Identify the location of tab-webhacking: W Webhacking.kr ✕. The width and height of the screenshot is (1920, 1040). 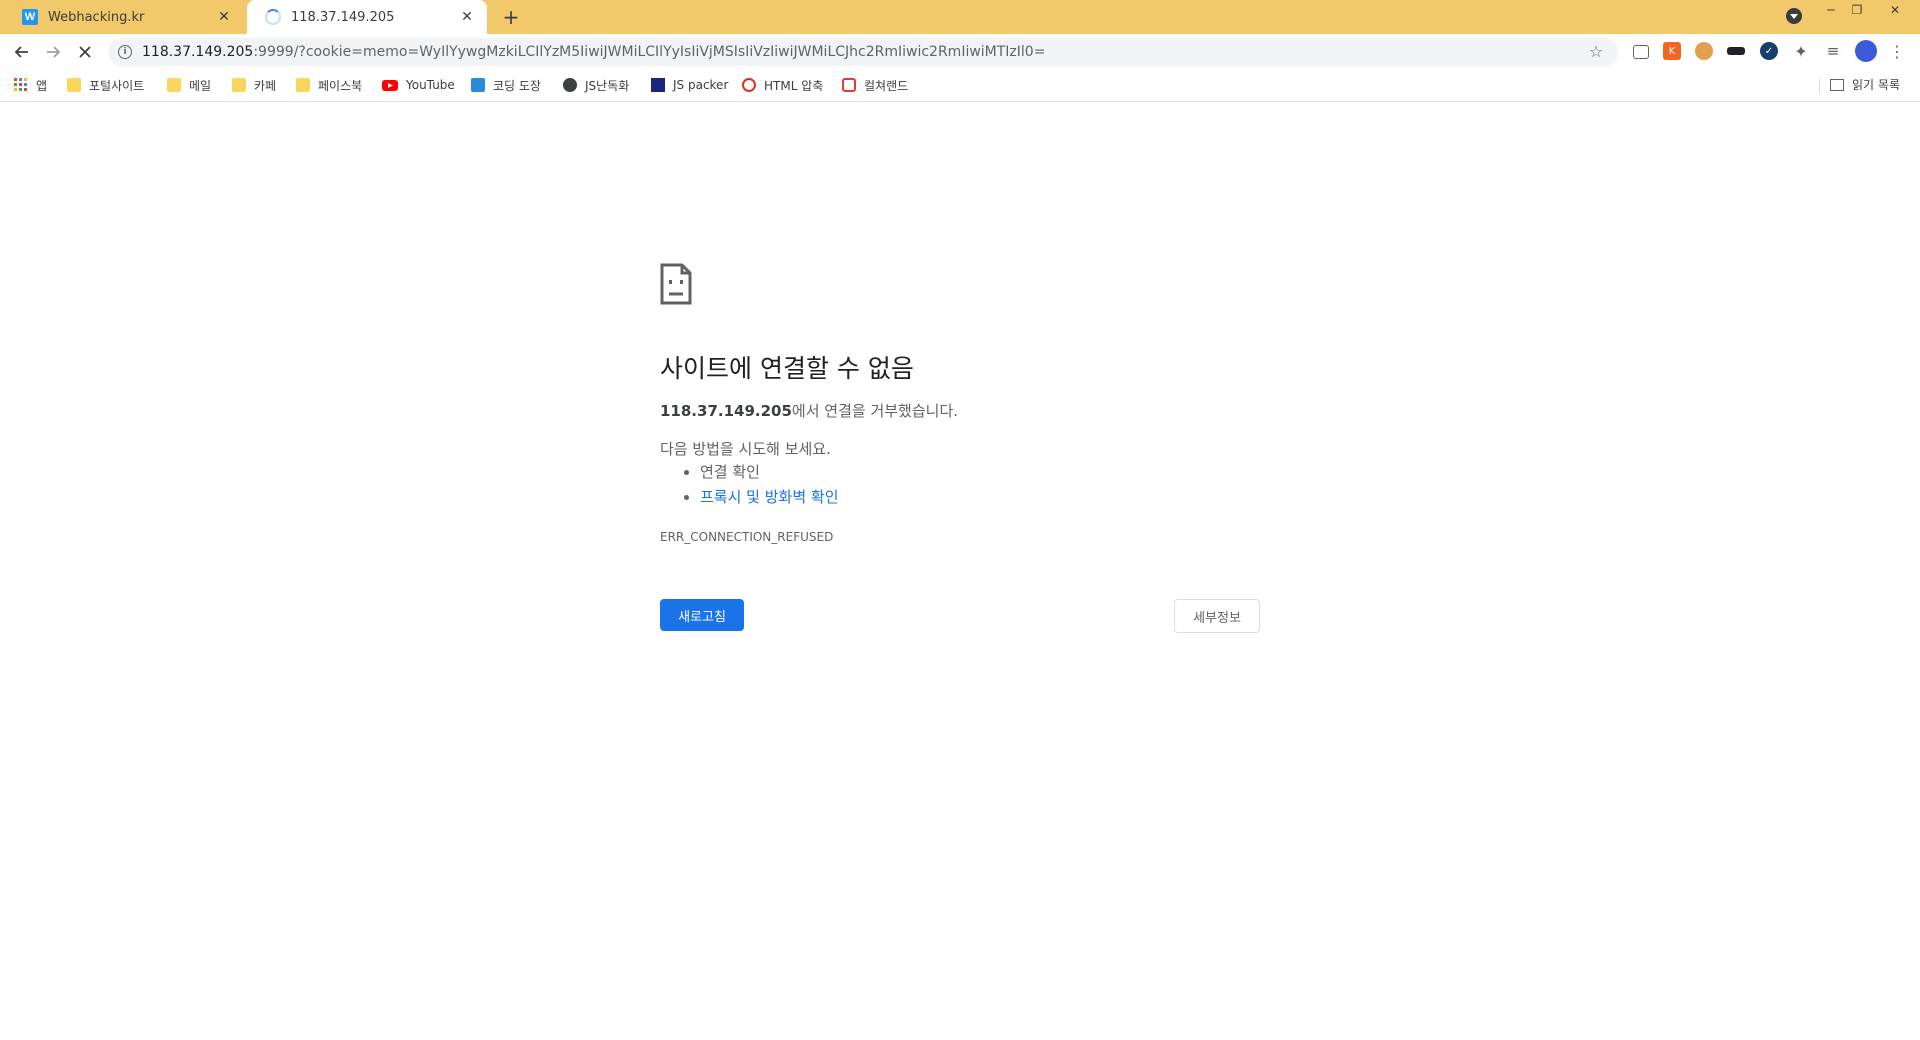
(124, 17).